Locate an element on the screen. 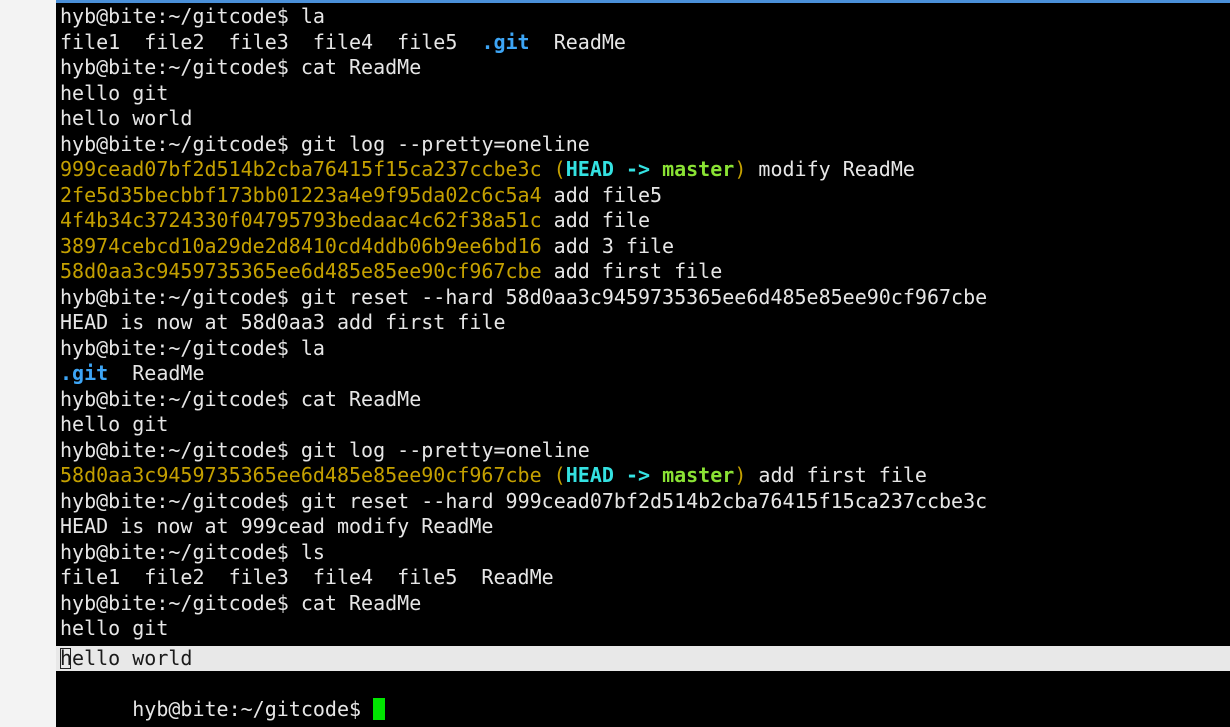 The width and height of the screenshot is (1230, 727). output-line: HEAD is now at 58d0aa3 add first file is located at coordinates (523, 323).